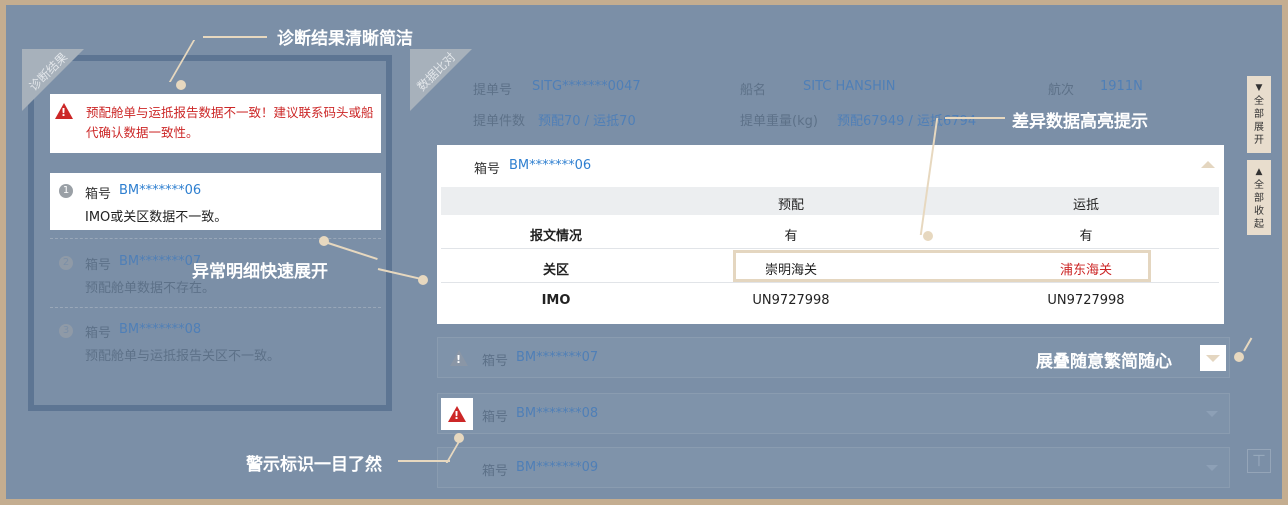 The width and height of the screenshot is (1288, 505). Describe the element at coordinates (160, 329) in the screenshot. I see `item-value: BM*******08` at that location.